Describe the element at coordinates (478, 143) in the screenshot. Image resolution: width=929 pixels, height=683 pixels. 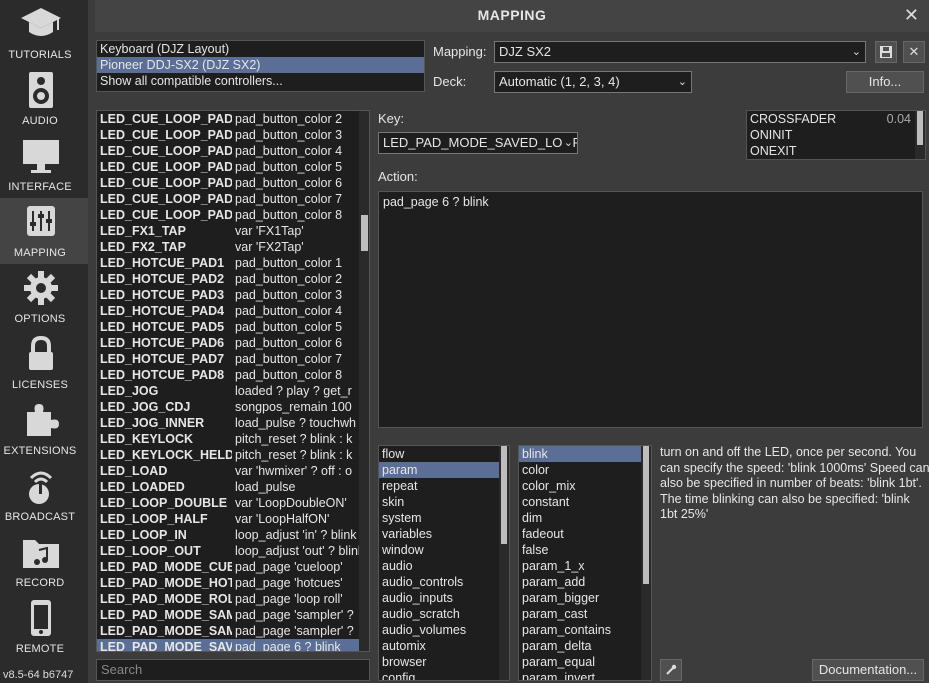
I see `key-select: LED_PAD_MODE_SAVED_LOOP ⌄` at that location.